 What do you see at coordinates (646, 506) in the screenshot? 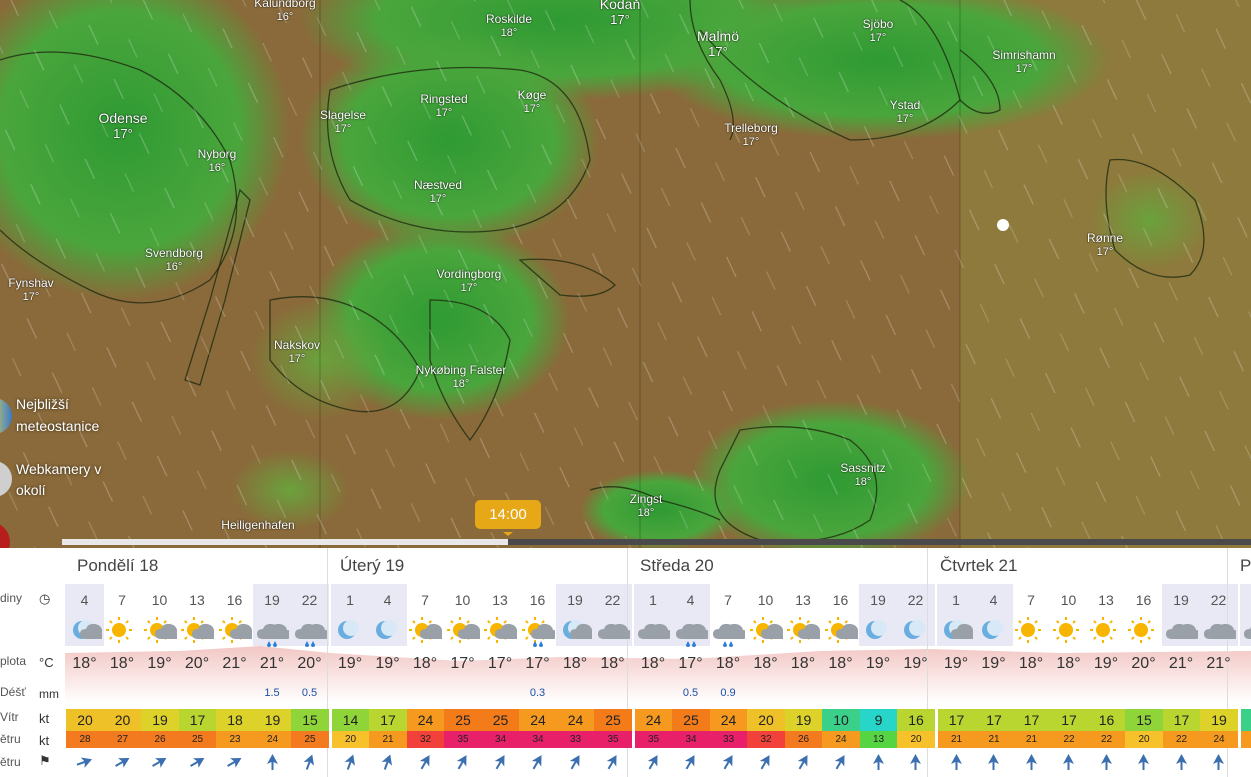
I see `city-label: Zingst 18°` at bounding box center [646, 506].